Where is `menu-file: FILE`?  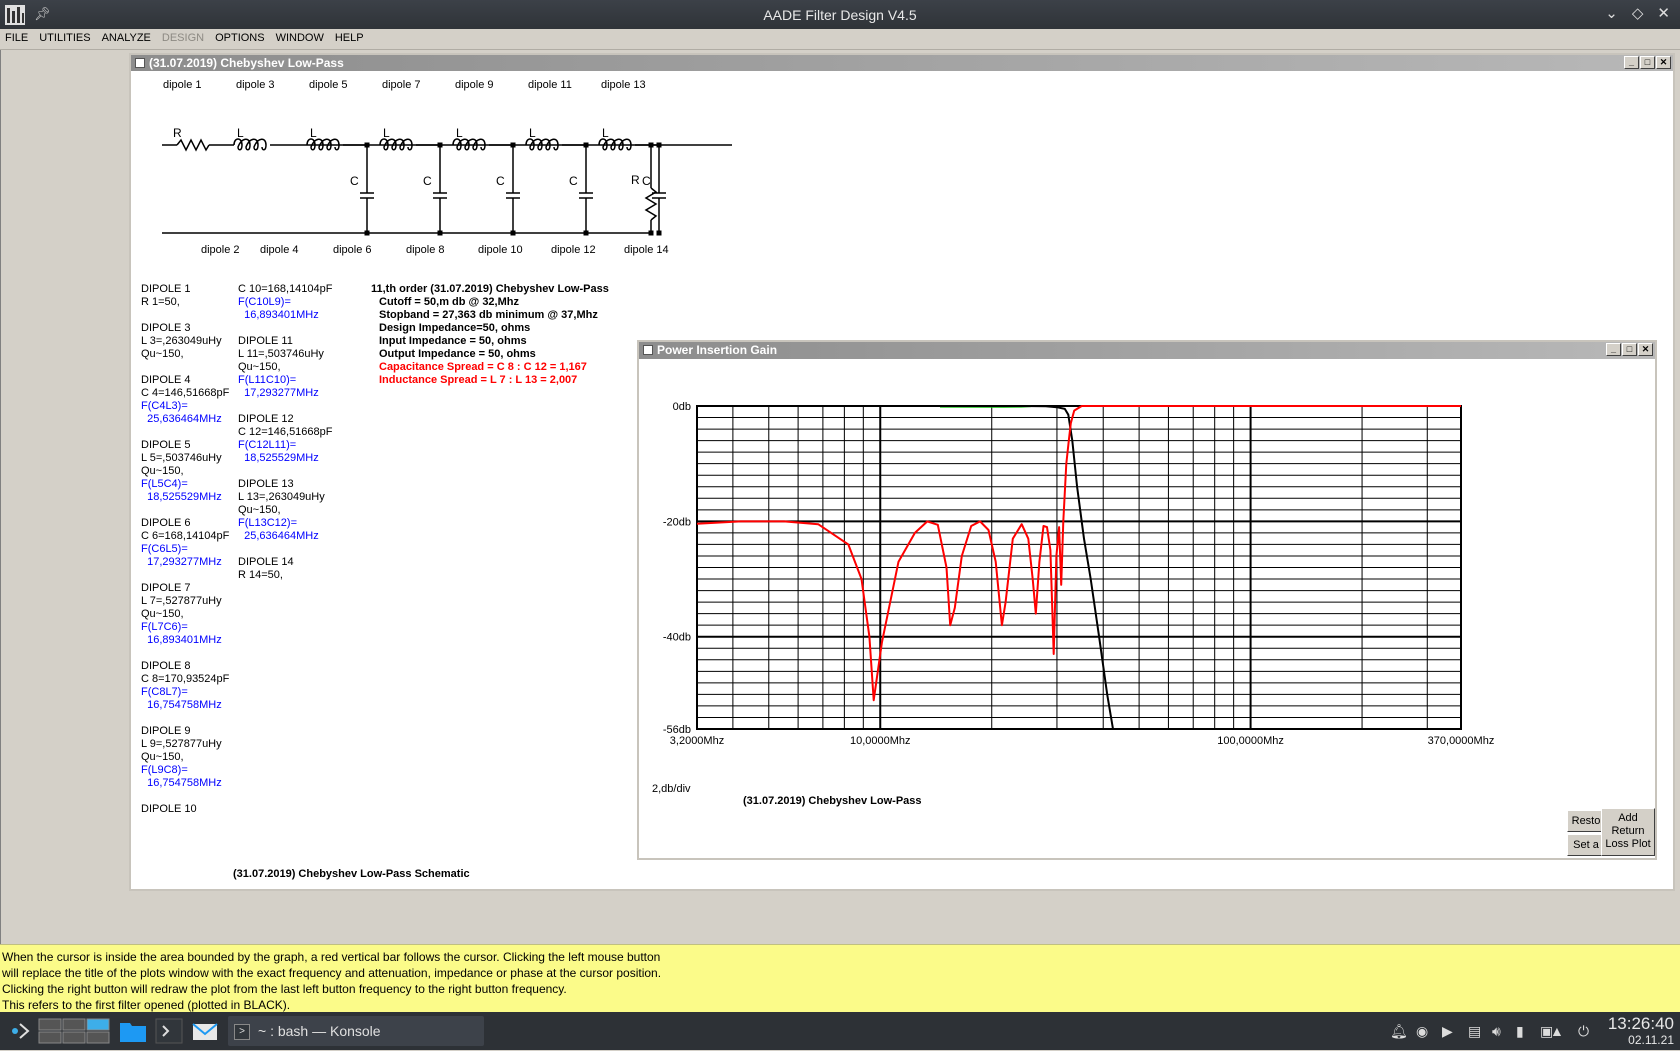 menu-file: FILE is located at coordinates (17, 39).